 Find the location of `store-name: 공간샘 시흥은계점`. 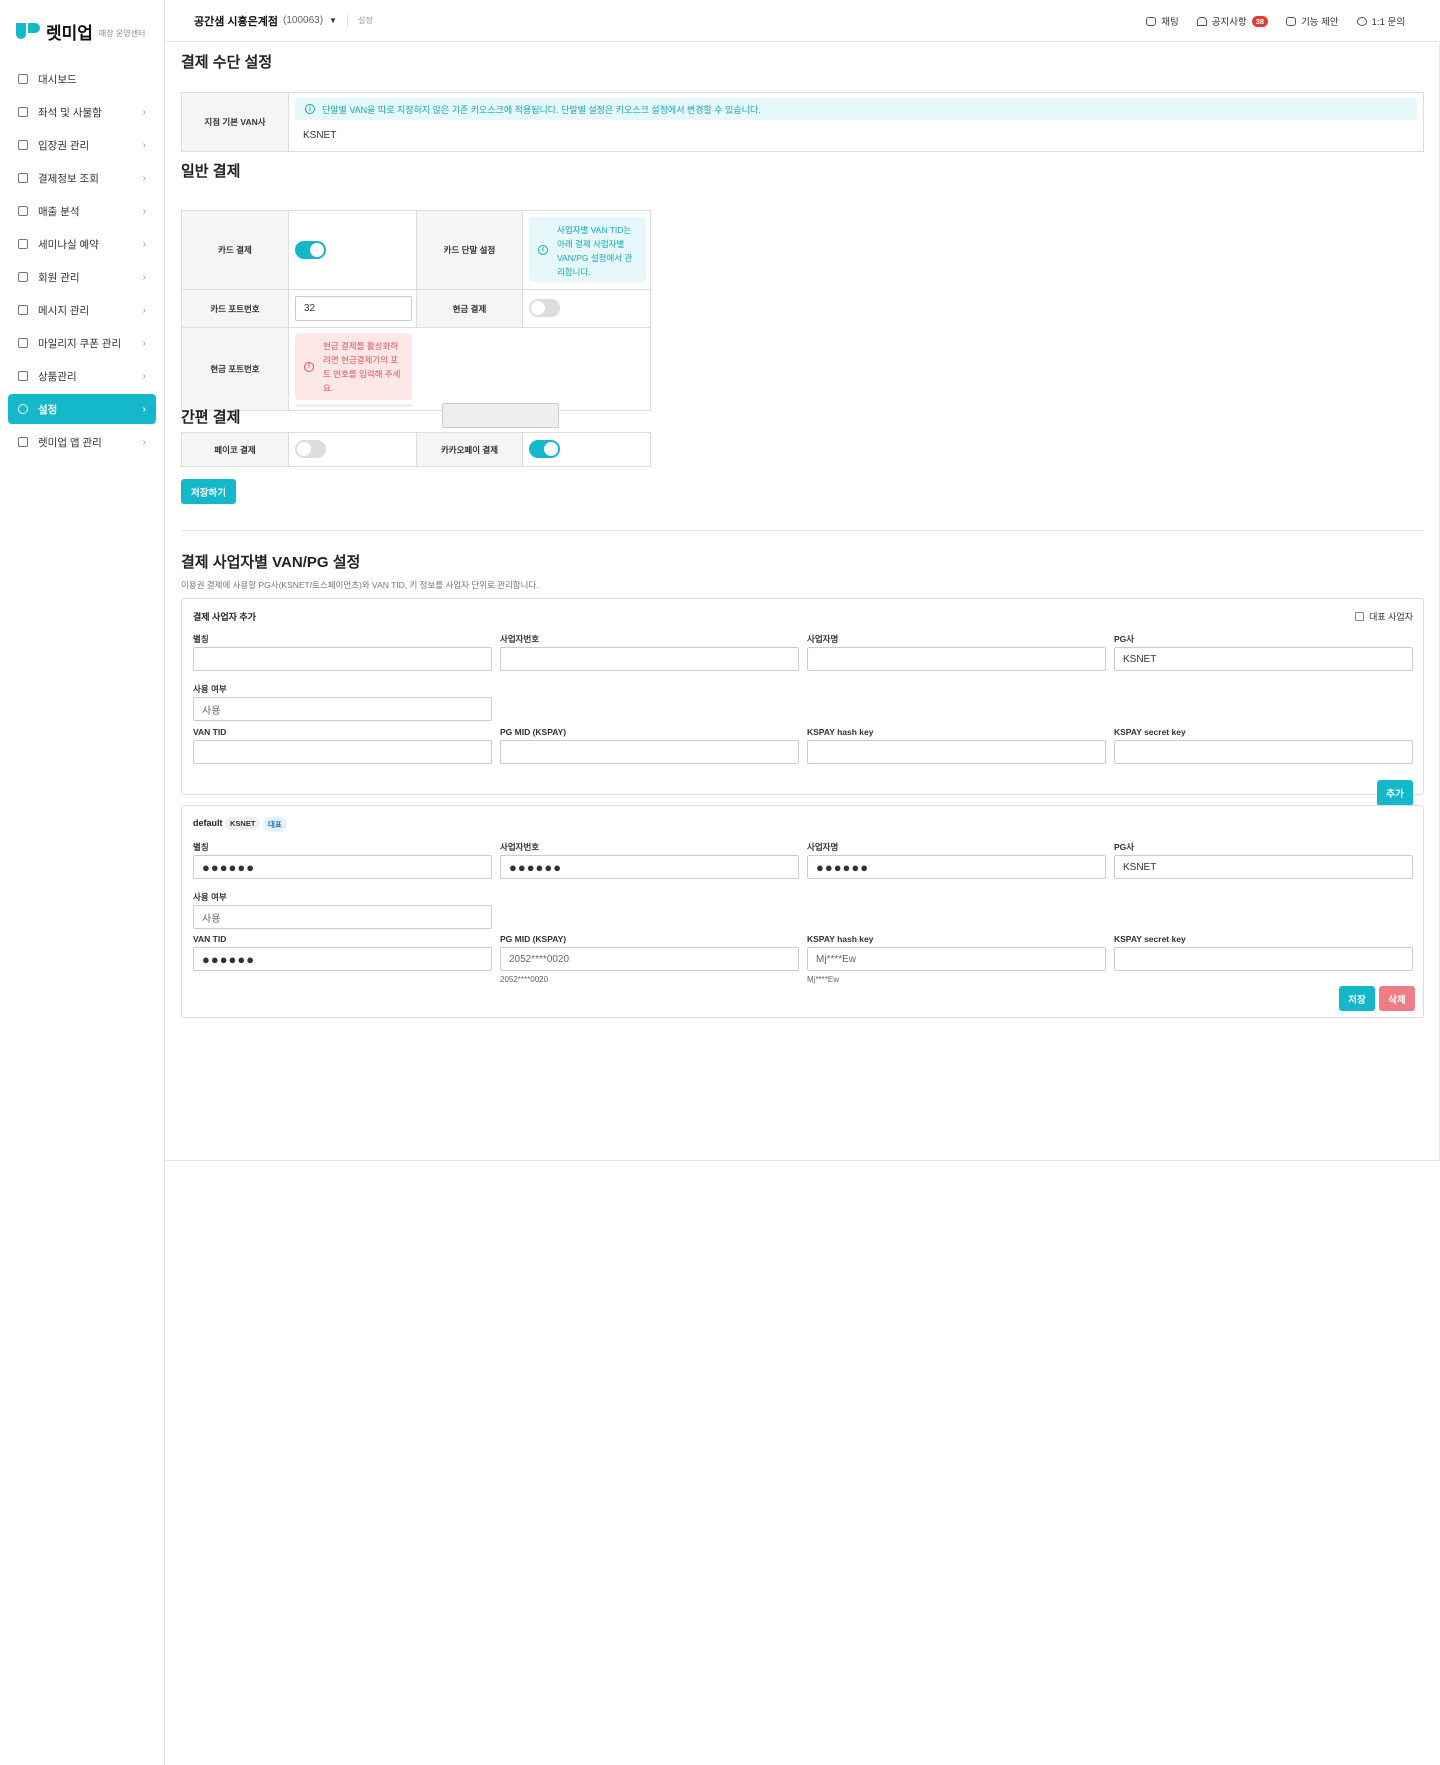

store-name: 공간샘 시흥은계점 is located at coordinates (236, 21).